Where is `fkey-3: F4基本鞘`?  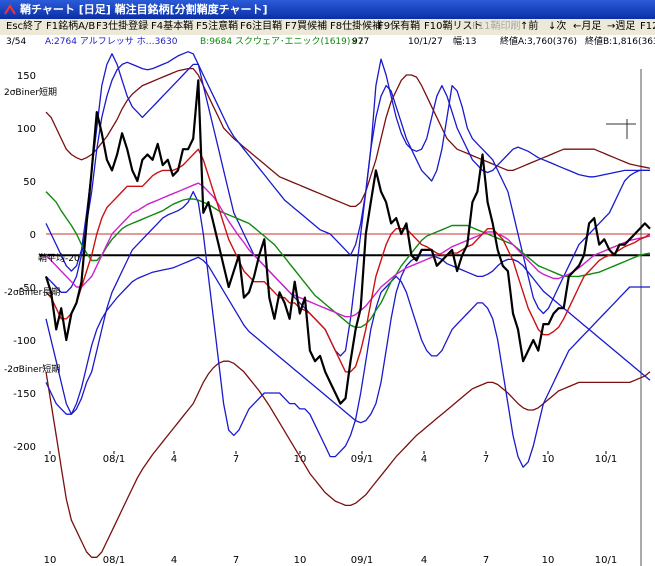
fkey-3: F4基本鞘 is located at coordinates (172, 27).